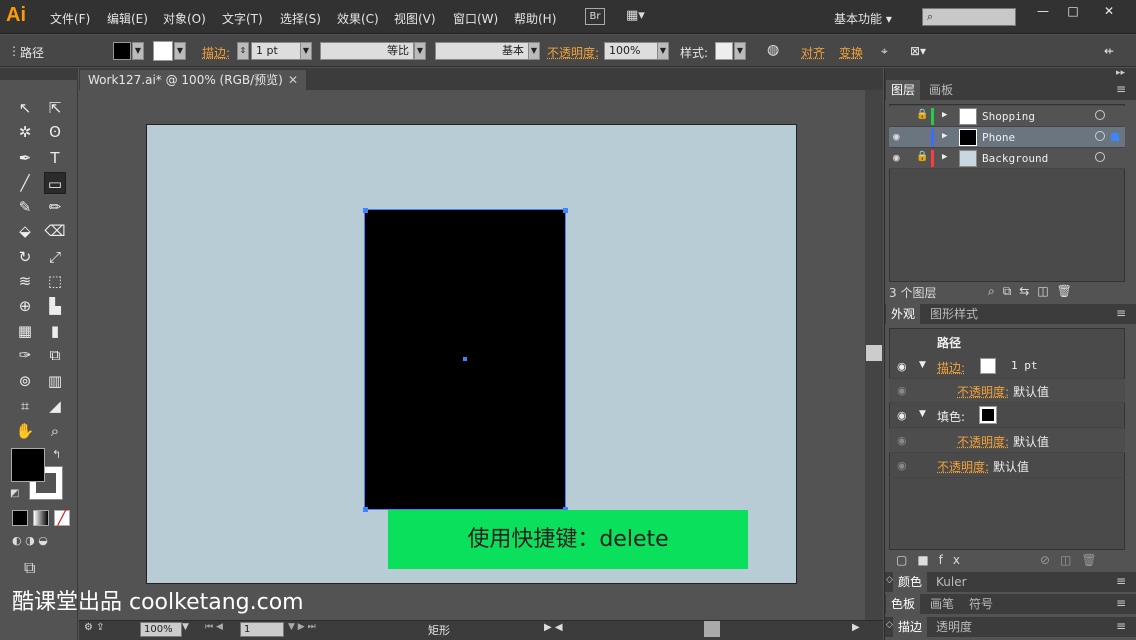 This screenshot has height=640, width=1136. Describe the element at coordinates (55, 406) in the screenshot. I see `slice-tool-icon: ◢` at that location.